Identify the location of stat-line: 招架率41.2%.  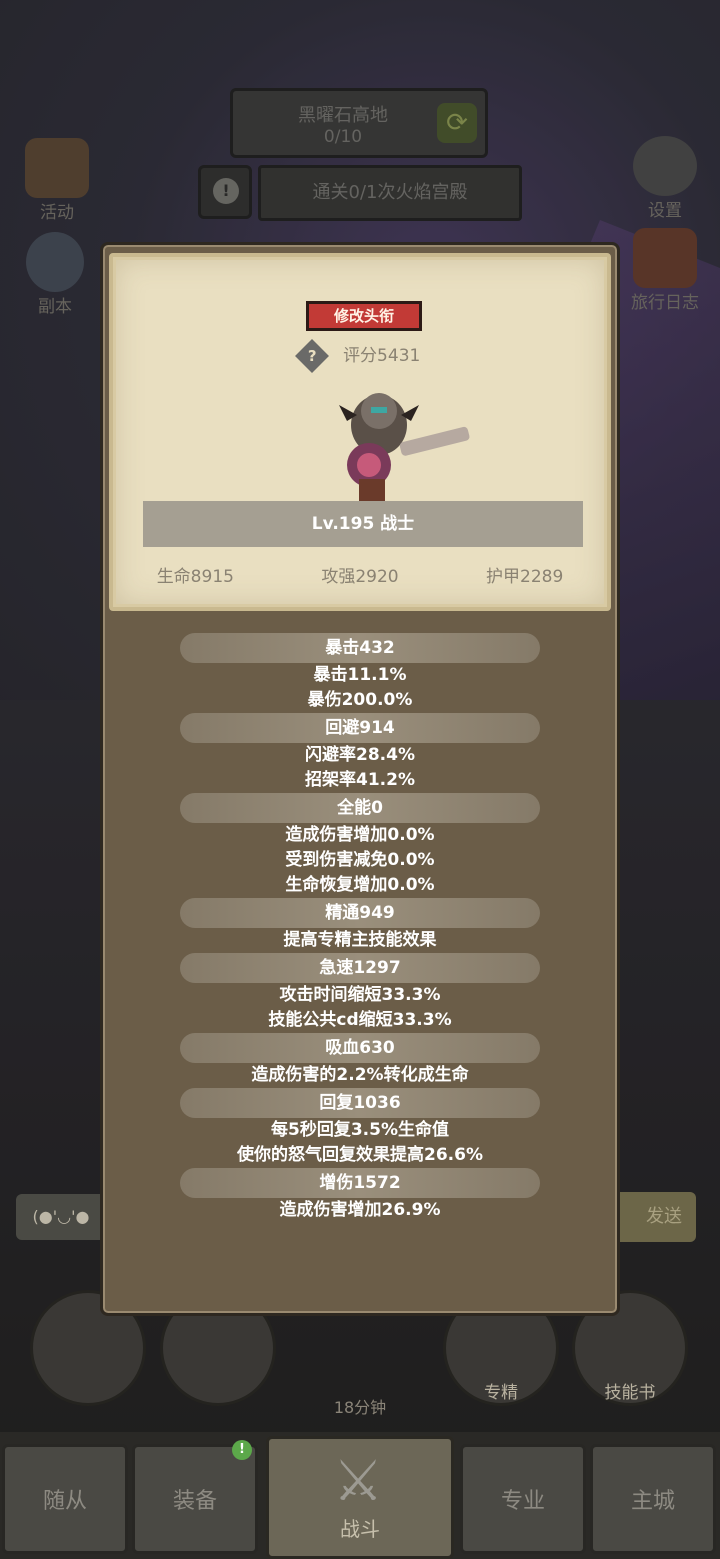
(360, 780).